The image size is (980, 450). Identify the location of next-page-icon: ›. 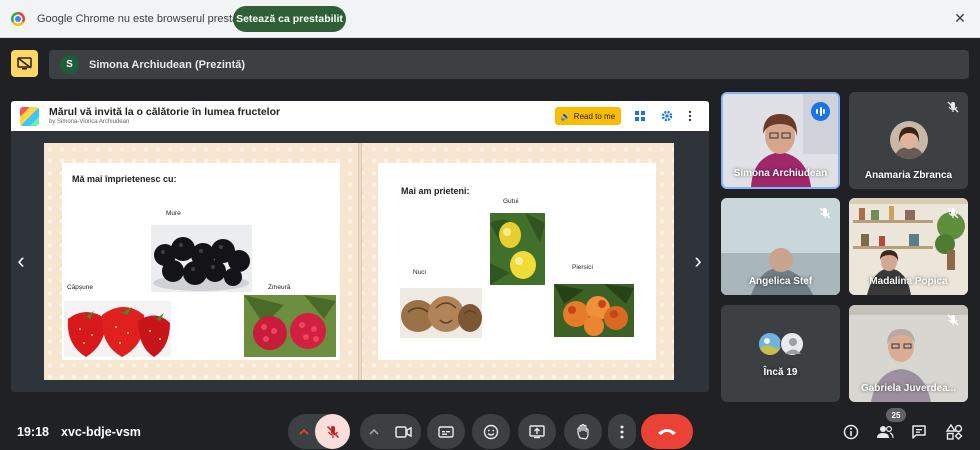
(698, 262).